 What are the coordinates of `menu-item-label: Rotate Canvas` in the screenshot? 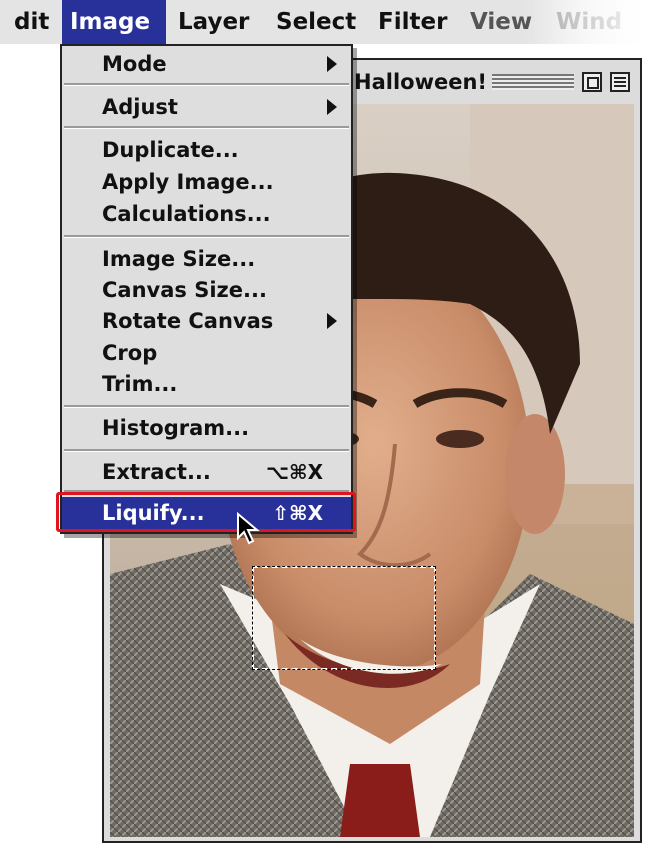 It's located at (188, 321).